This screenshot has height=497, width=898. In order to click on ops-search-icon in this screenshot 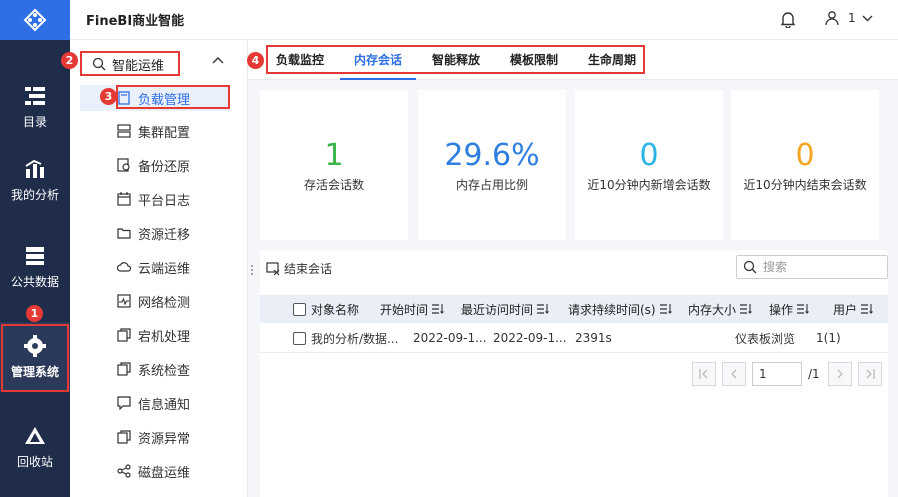, I will do `click(99, 64)`.